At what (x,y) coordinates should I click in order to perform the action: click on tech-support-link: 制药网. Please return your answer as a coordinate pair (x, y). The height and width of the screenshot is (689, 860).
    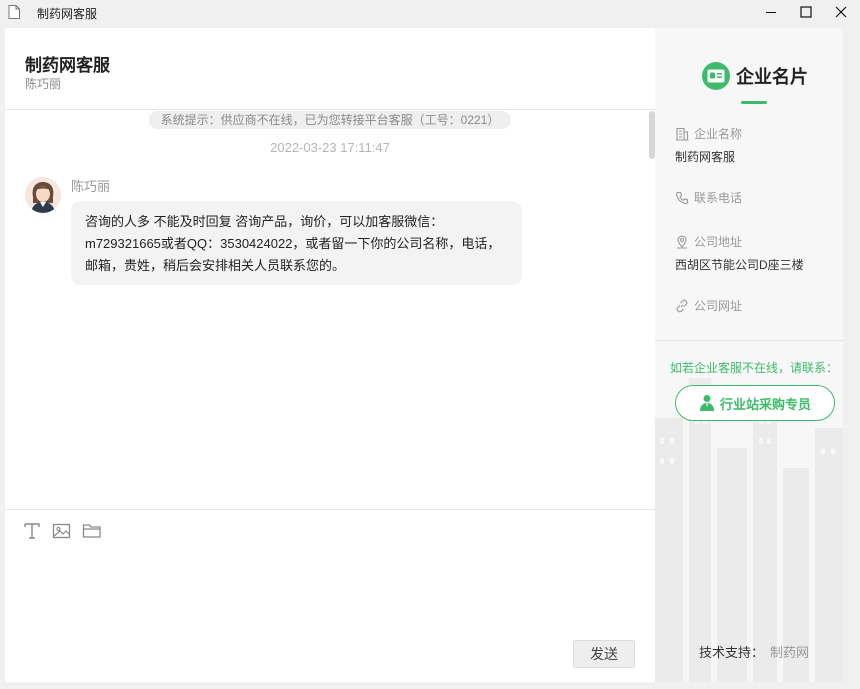
    Looking at the image, I should click on (789, 652).